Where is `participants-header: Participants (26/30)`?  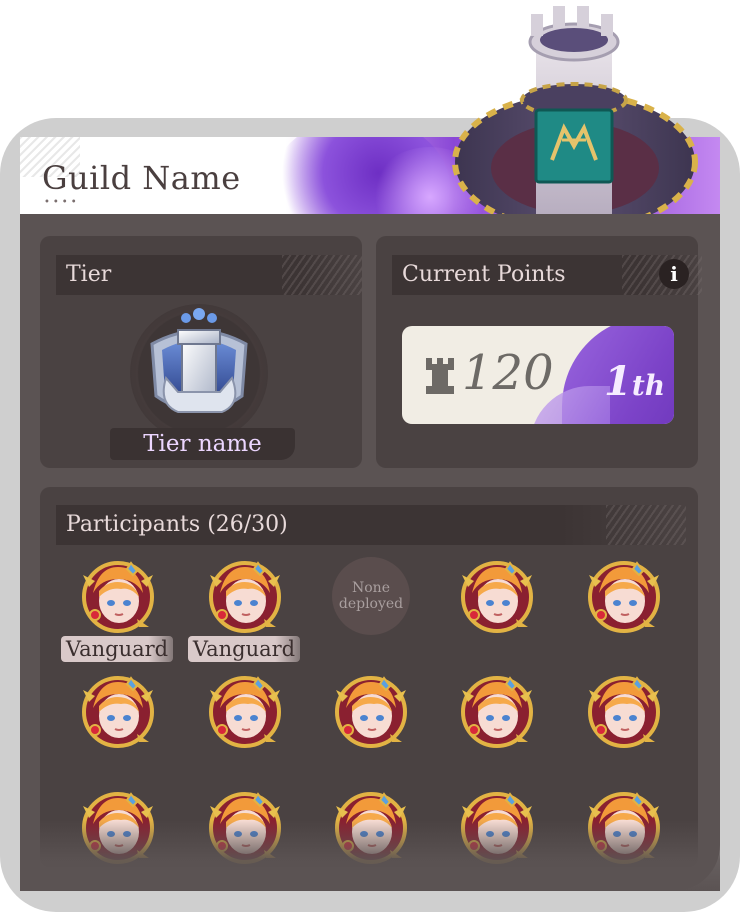
participants-header: Participants (26/30) is located at coordinates (371, 525).